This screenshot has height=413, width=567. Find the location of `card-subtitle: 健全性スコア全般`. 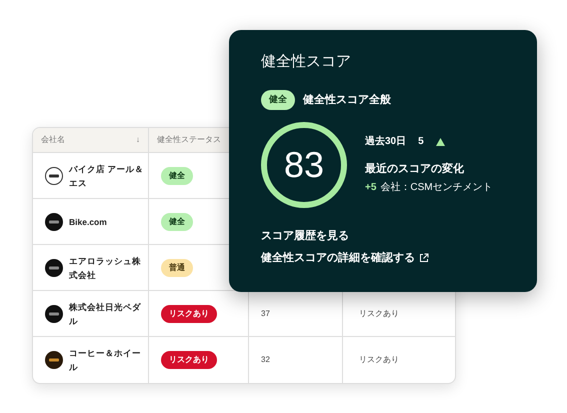

card-subtitle: 健全性スコア全般 is located at coordinates (347, 100).